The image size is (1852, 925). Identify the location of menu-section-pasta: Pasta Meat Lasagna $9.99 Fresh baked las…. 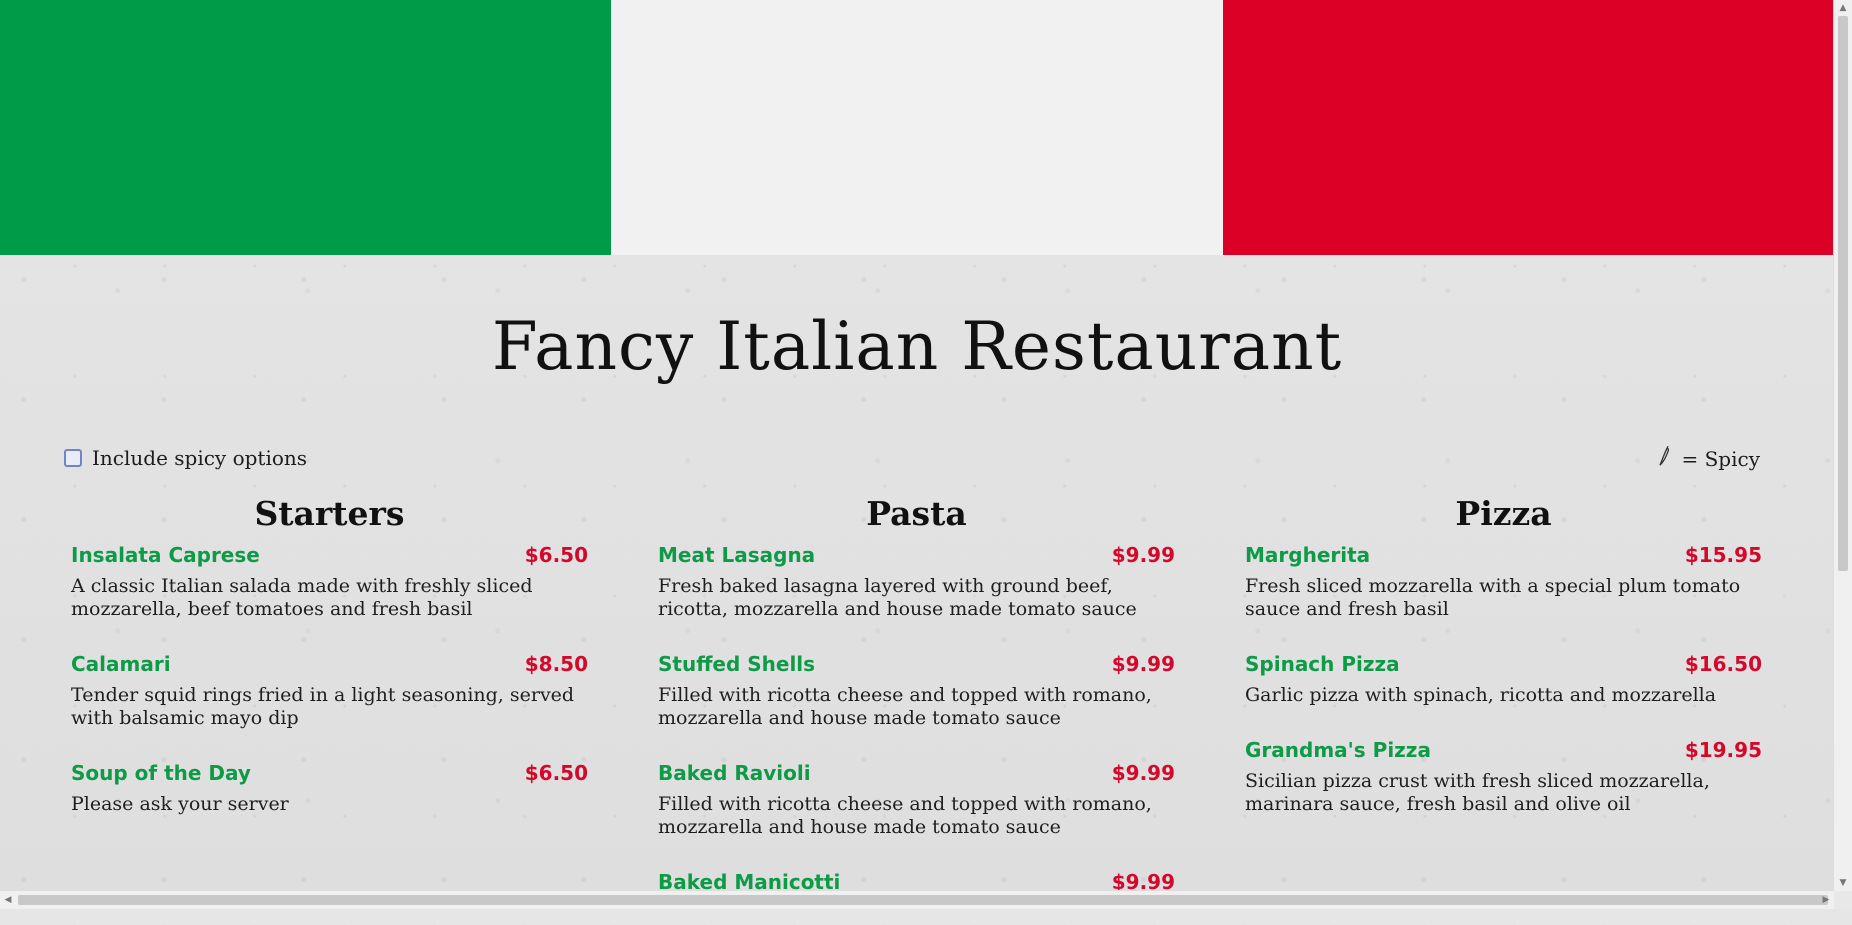
(916, 709).